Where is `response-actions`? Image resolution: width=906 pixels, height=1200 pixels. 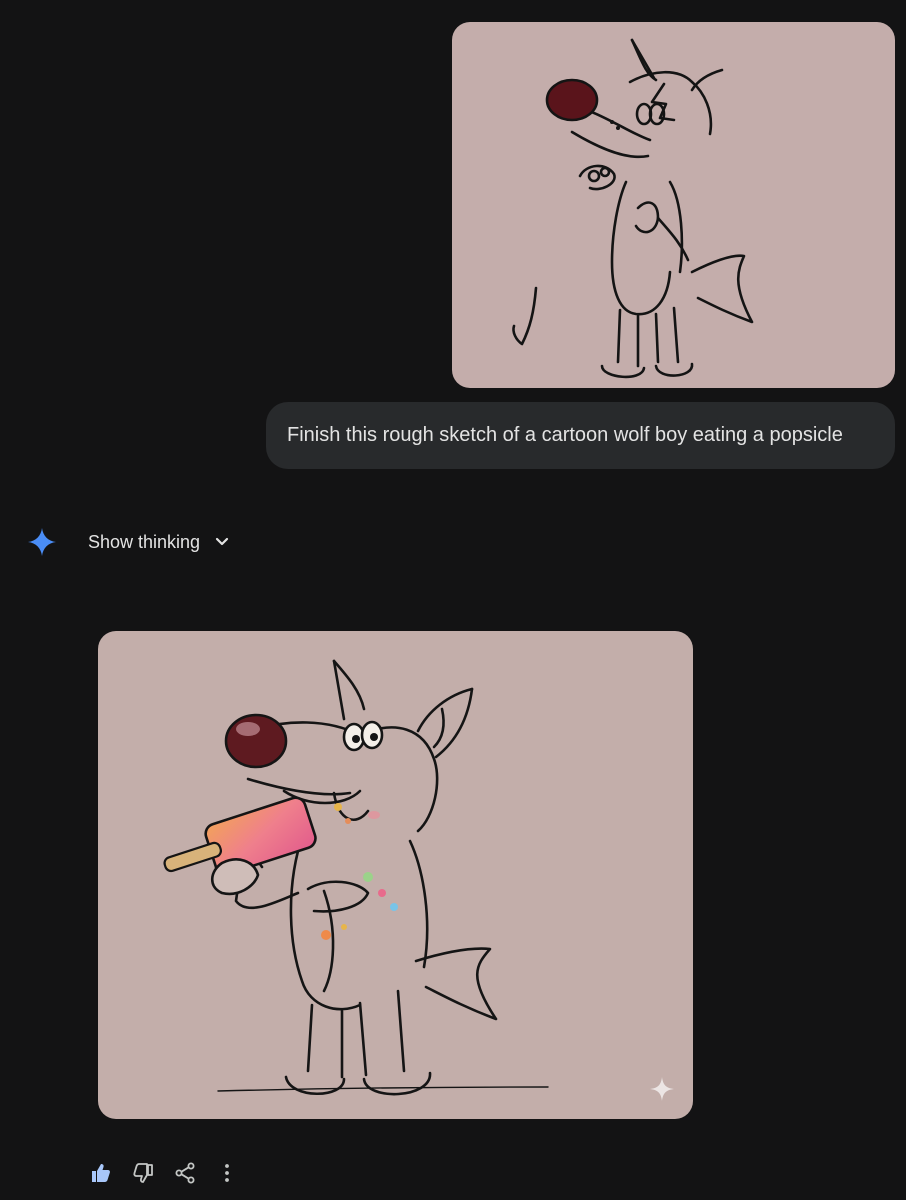 response-actions is located at coordinates (172, 1173).